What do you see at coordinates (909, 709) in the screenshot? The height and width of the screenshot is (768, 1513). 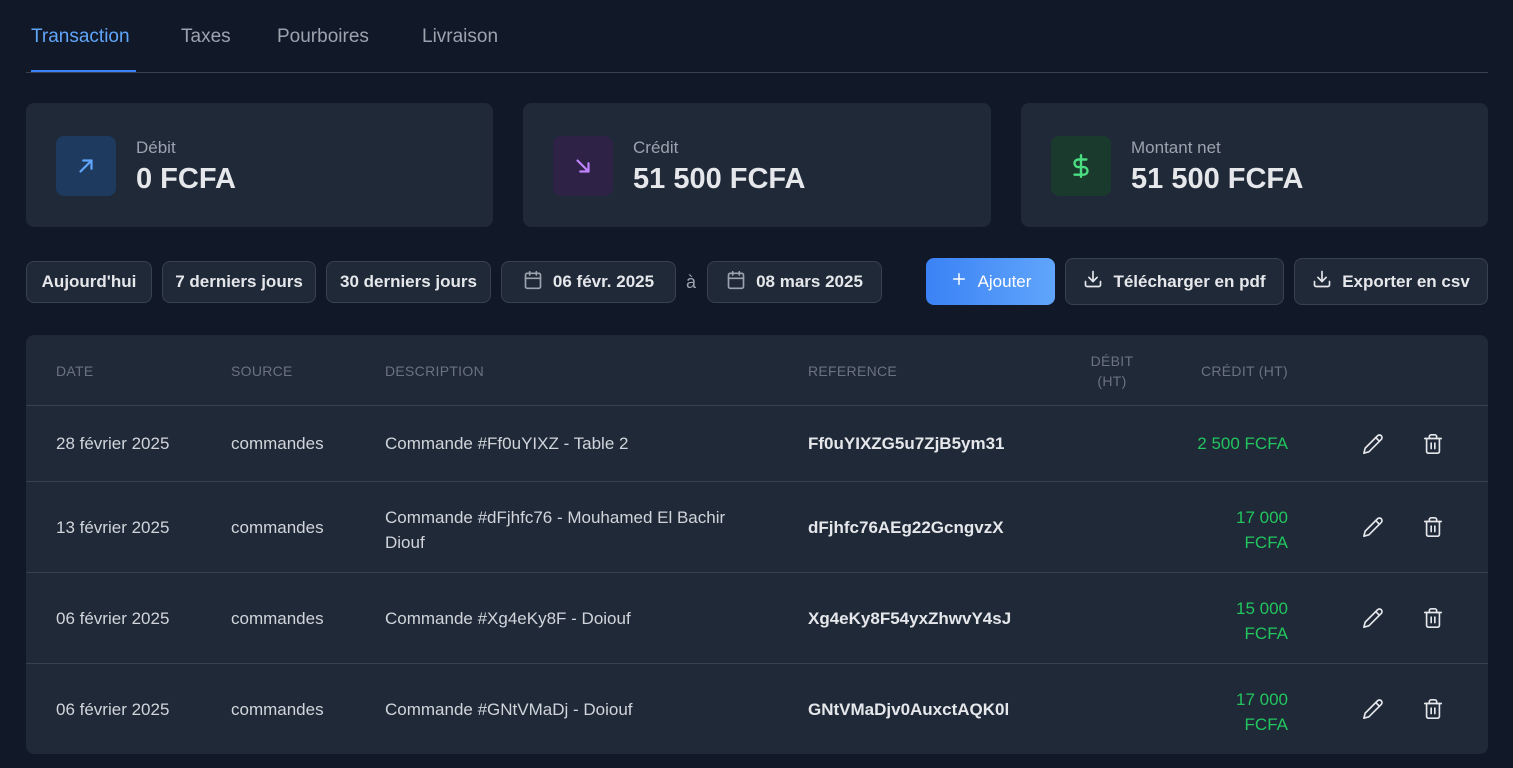 I see `row-reference: GNtVMaDjv0AuxctAQK0l` at bounding box center [909, 709].